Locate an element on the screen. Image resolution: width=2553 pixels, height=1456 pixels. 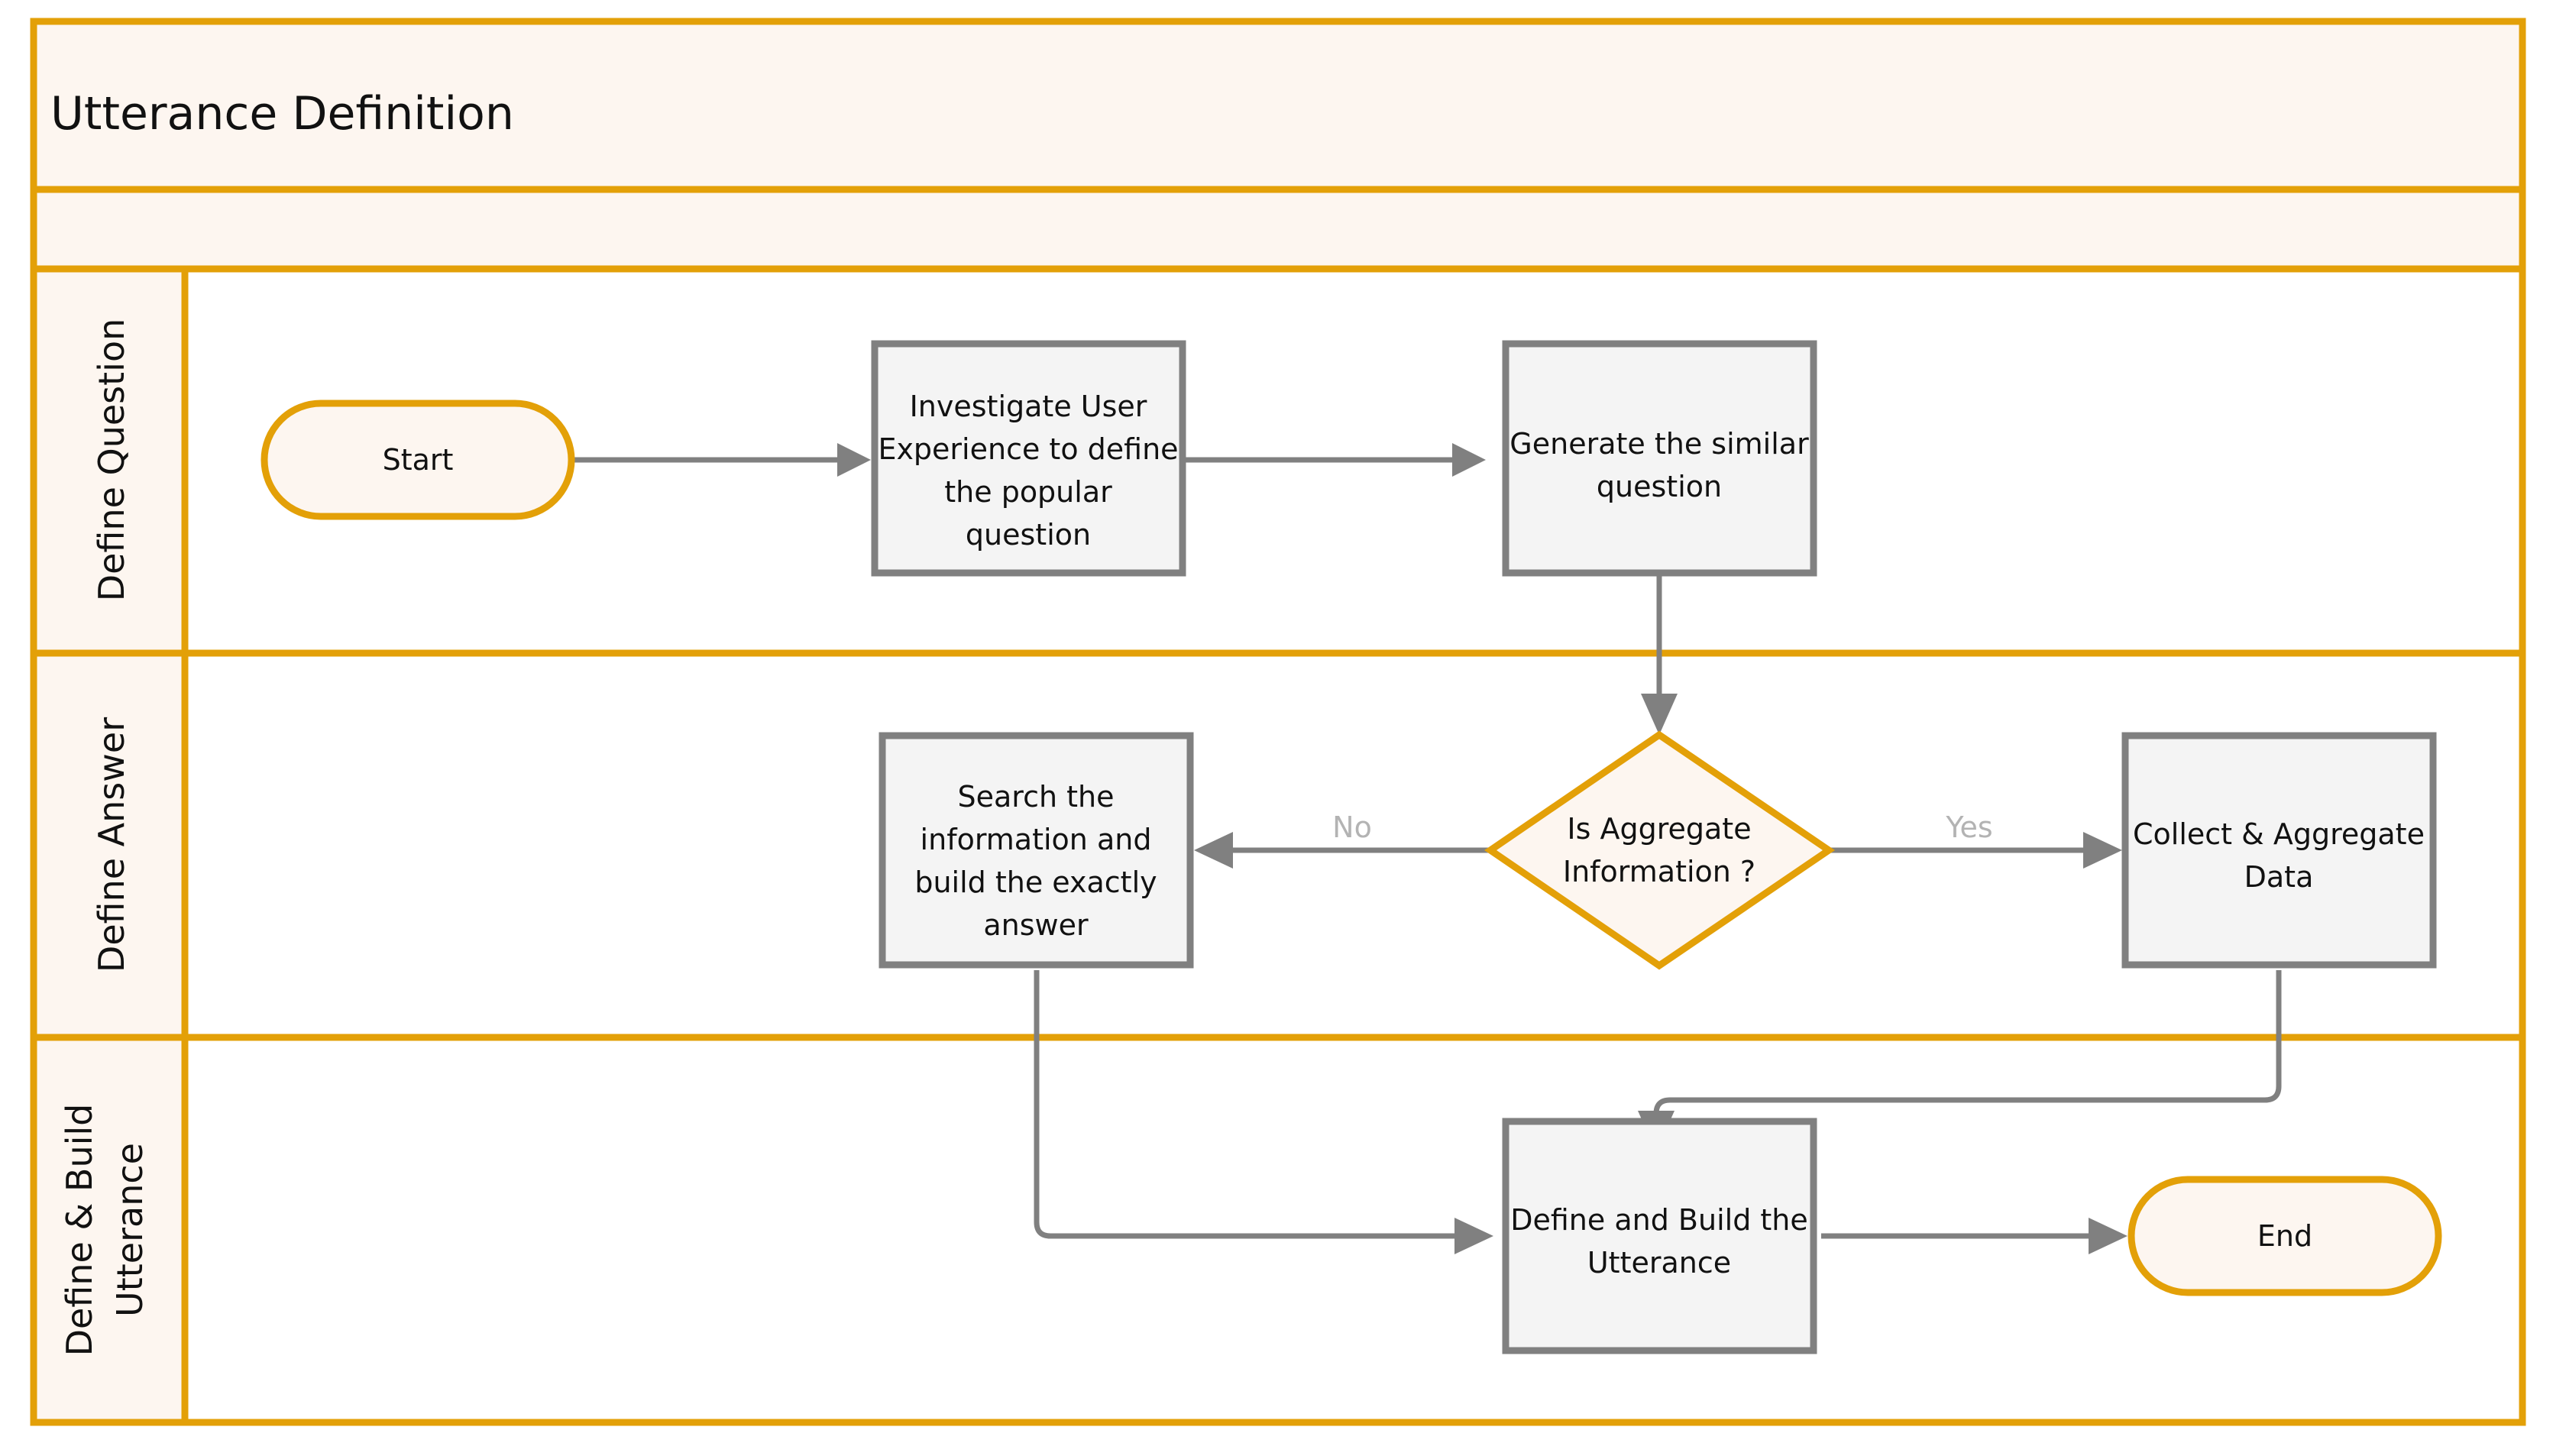
node-end: End is located at coordinates (2285, 1236).